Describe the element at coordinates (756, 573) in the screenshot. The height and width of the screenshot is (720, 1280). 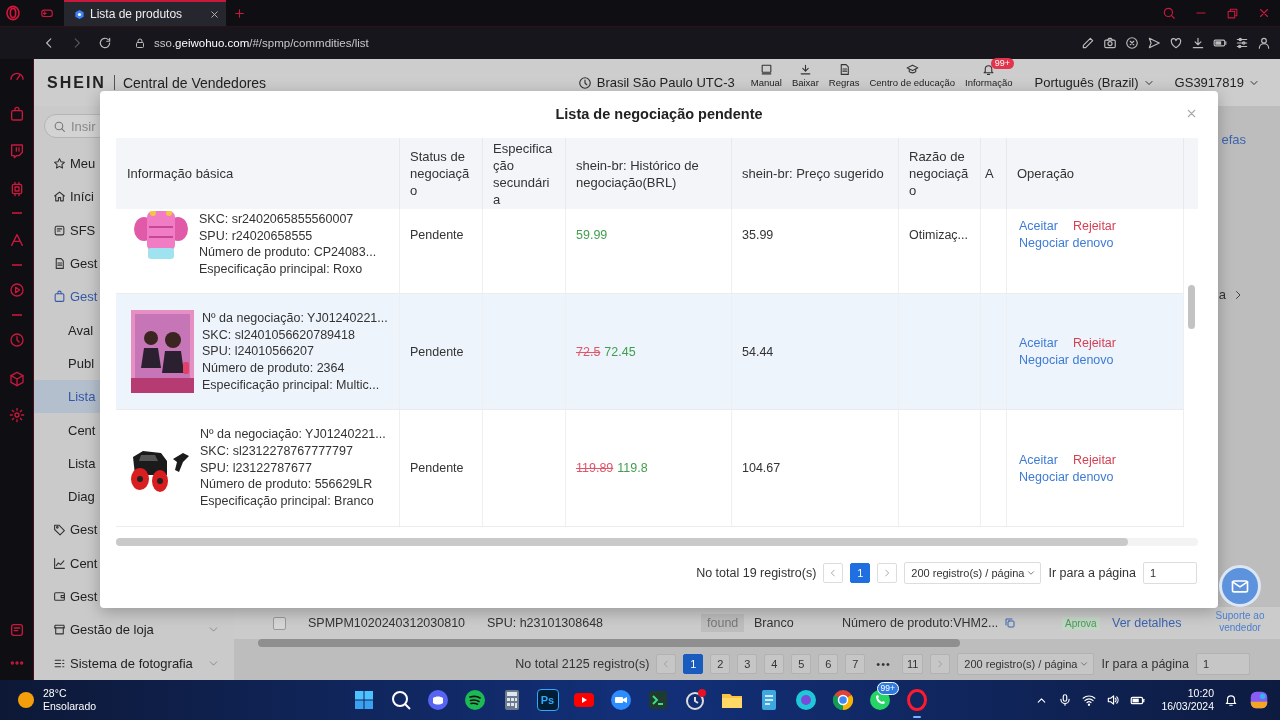
I see `total-count: No total 19 registro(s)` at that location.